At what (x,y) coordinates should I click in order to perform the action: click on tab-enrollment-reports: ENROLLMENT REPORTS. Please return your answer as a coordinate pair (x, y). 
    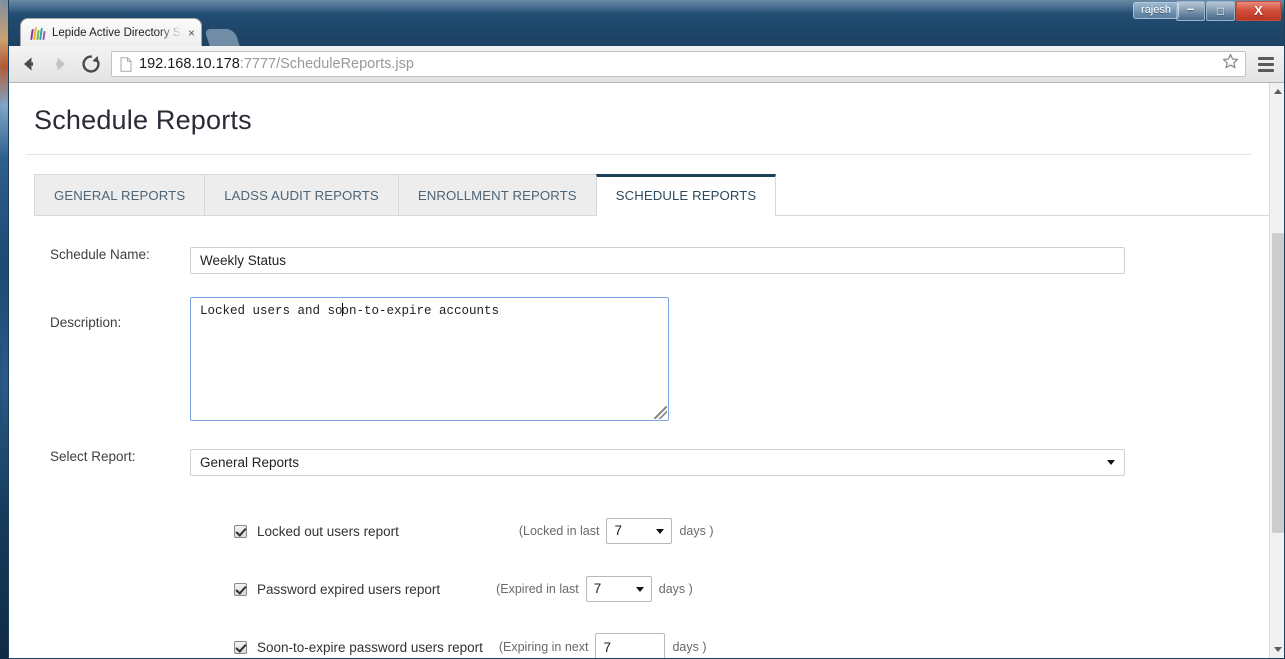
    Looking at the image, I should click on (497, 194).